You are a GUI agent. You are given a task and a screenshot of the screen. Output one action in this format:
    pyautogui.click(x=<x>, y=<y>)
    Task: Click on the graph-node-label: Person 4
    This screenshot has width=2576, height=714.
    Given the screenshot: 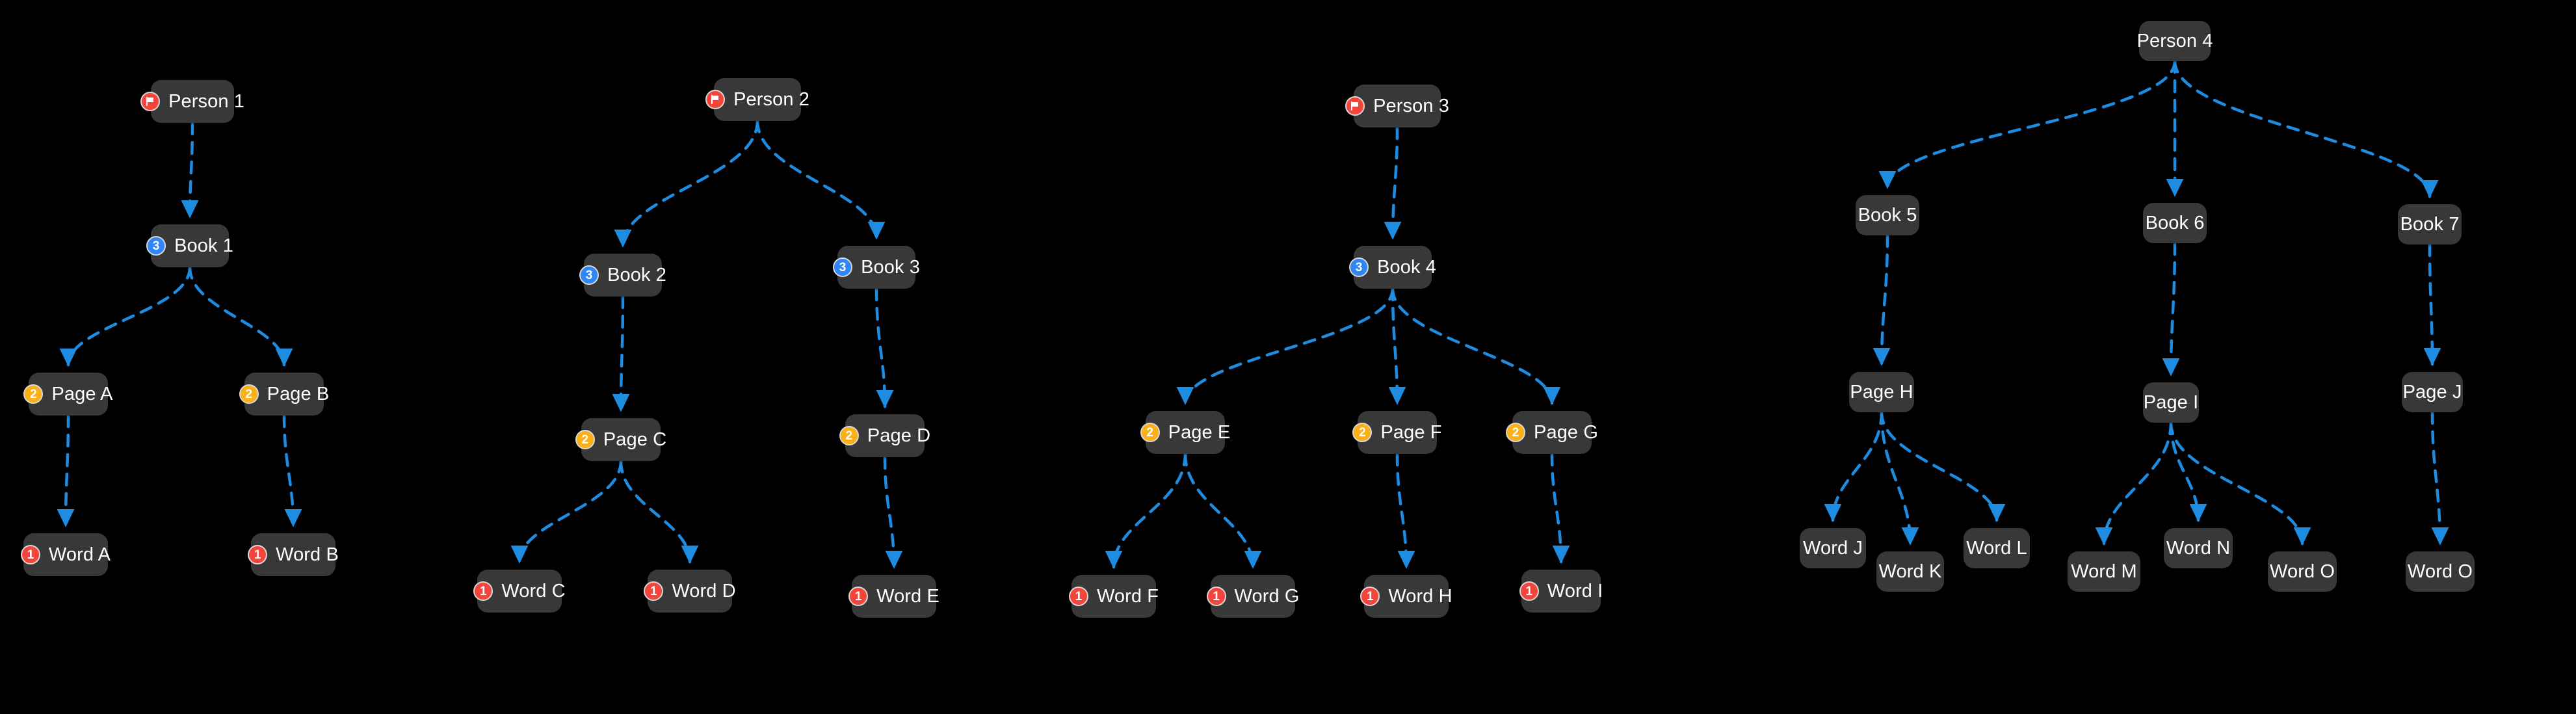 What is the action you would take?
    pyautogui.click(x=2174, y=40)
    